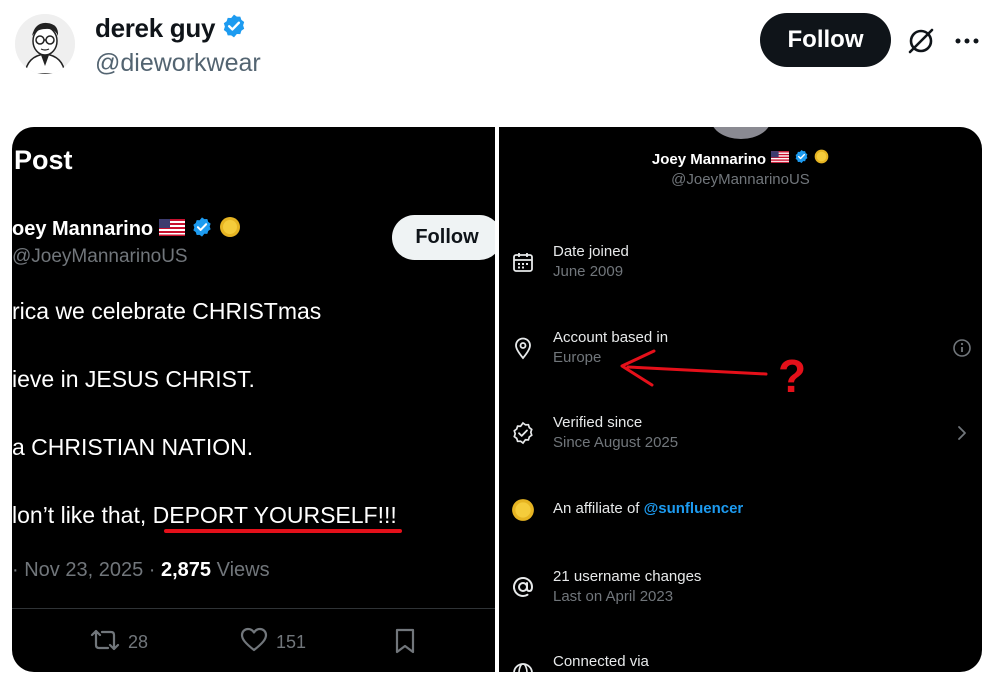 This screenshot has width=994, height=689. I want to click on screenshot-retweet: 28, so click(119, 642).